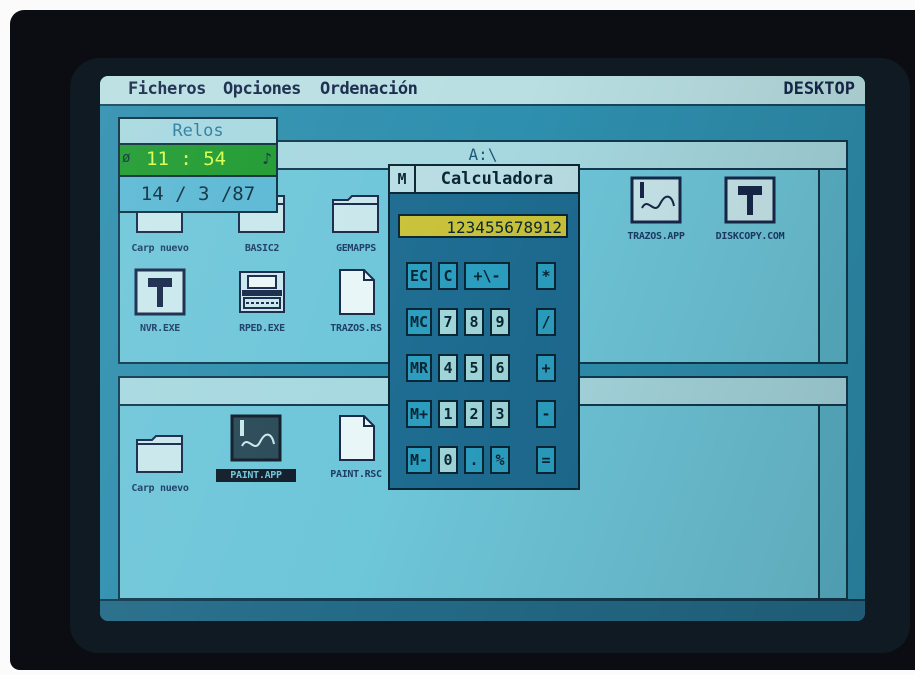 This screenshot has height=675, width=915. Describe the element at coordinates (419, 368) in the screenshot. I see `key-mr: MR` at that location.